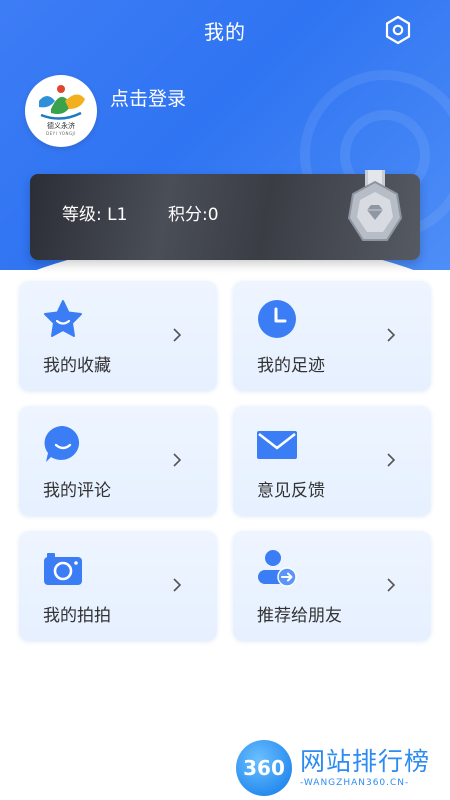  What do you see at coordinates (332, 461) in the screenshot?
I see `menu-item-feedback: 意见反馈` at bounding box center [332, 461].